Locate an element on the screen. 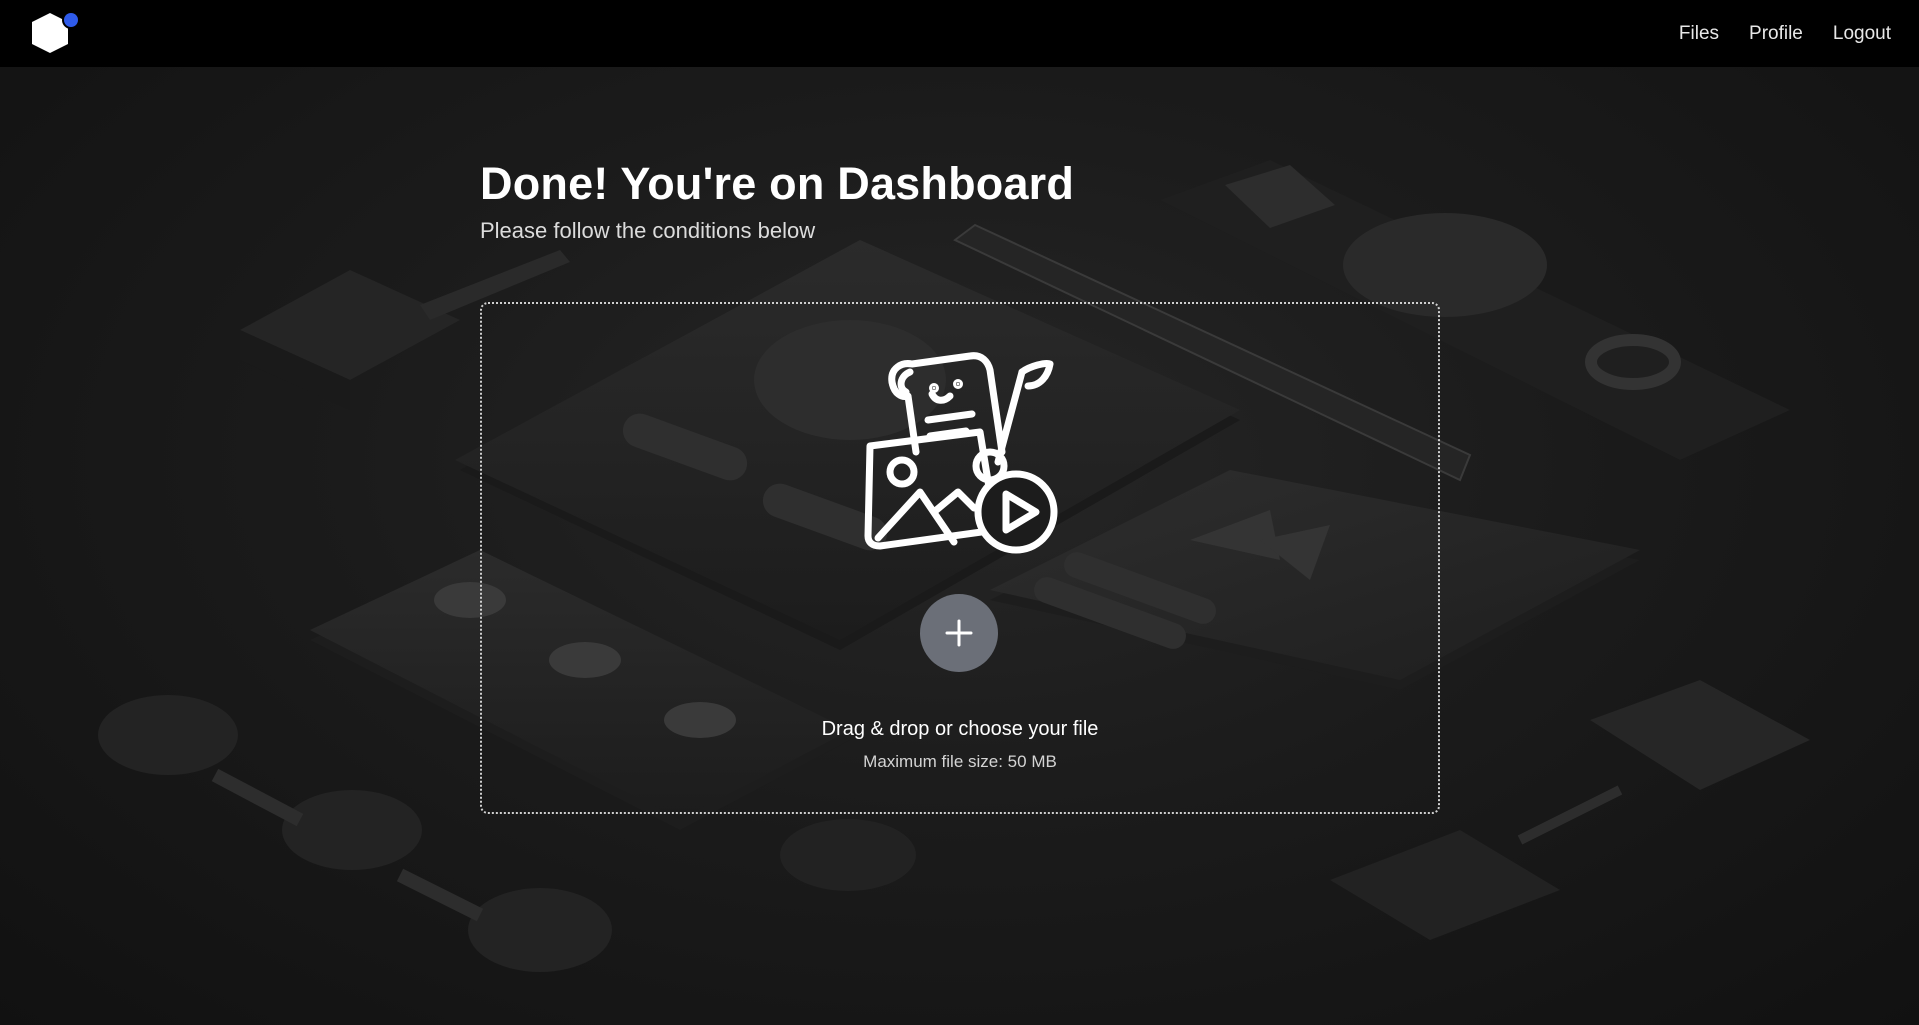 This screenshot has height=1025, width=1919. plus-icon is located at coordinates (959, 633).